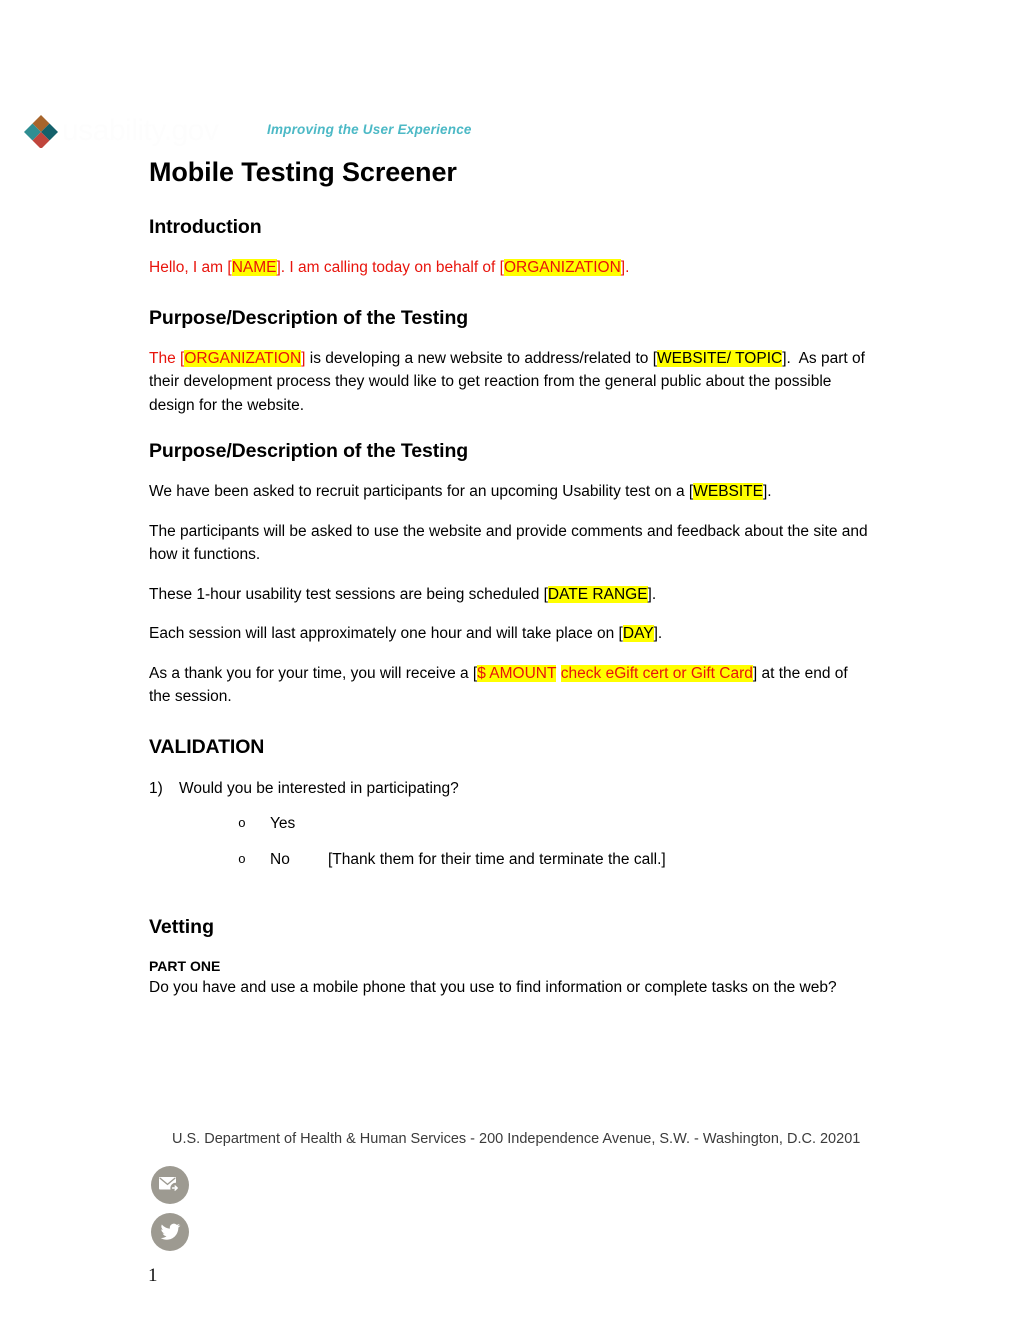  Describe the element at coordinates (140, 130) in the screenshot. I see `usability-gov-wordmark: usability.gov` at that location.